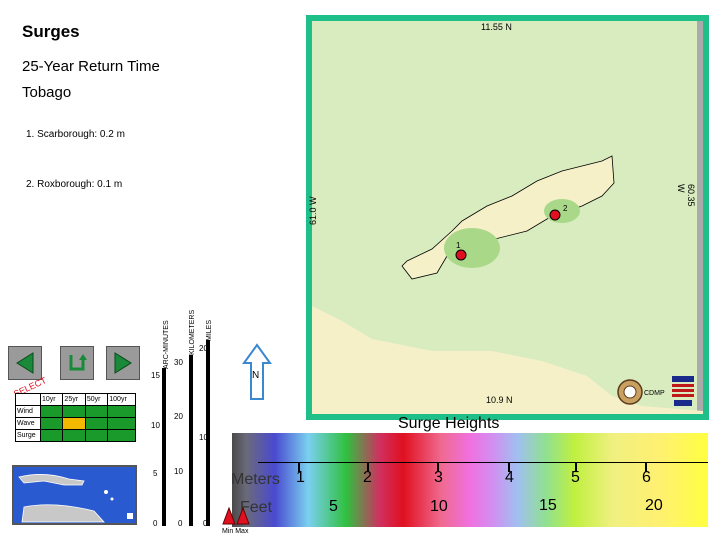 This screenshot has width=720, height=540. I want to click on cell-wind-25yr, so click(74, 411).